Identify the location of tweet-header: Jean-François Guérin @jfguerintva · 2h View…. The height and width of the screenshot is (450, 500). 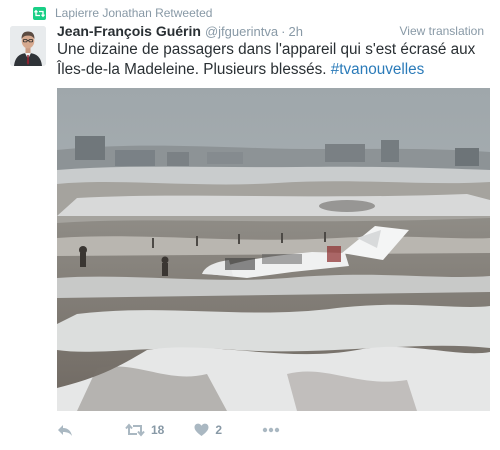
(273, 32).